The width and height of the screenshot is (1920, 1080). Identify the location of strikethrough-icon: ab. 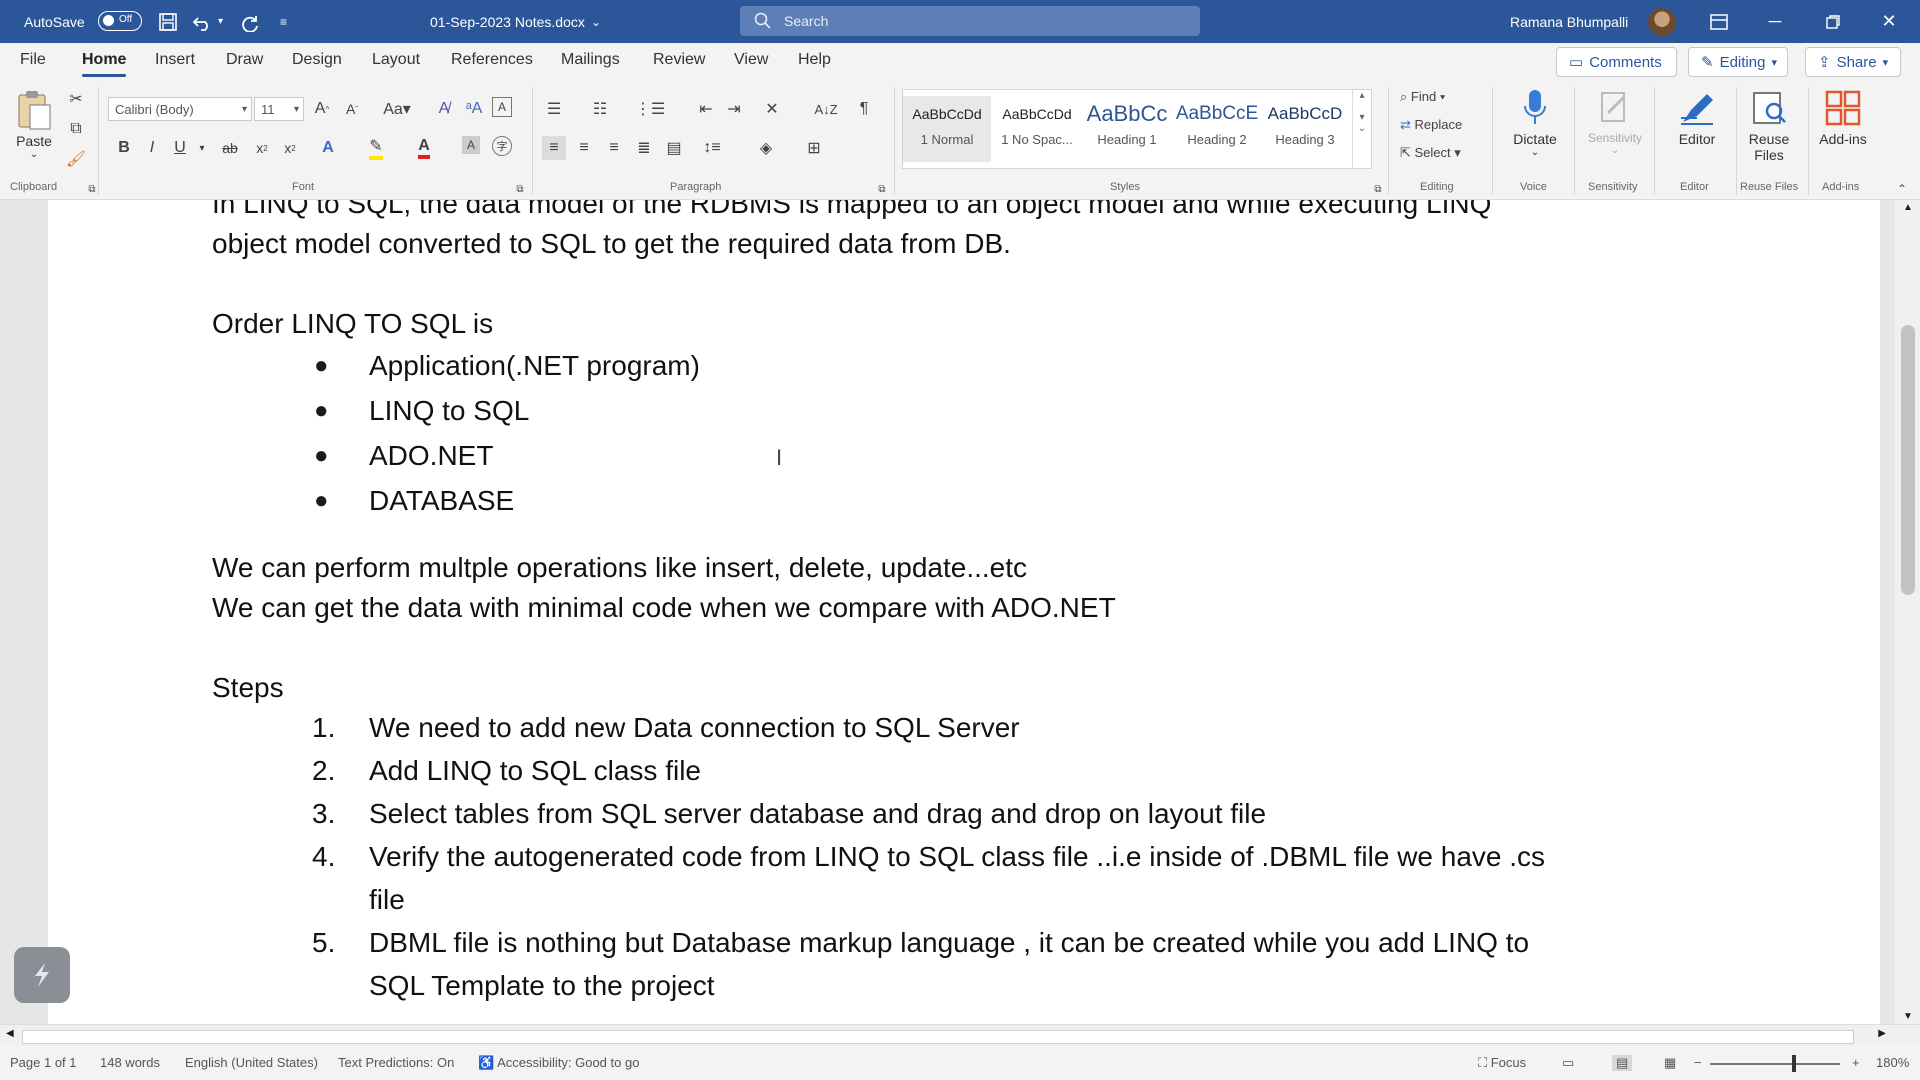
(230, 148).